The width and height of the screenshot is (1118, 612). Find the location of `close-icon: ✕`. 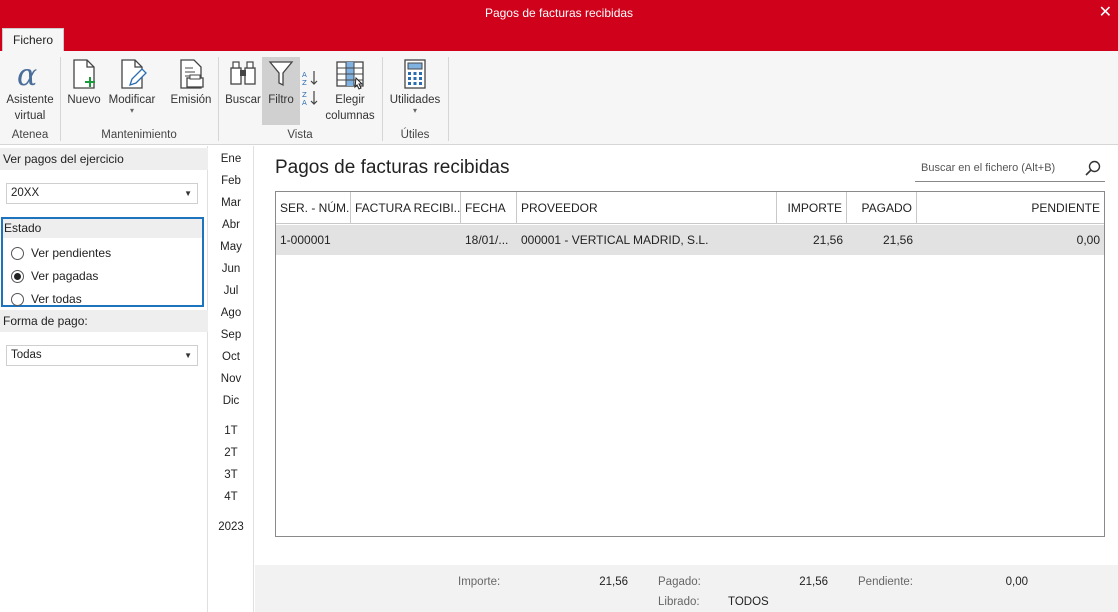

close-icon: ✕ is located at coordinates (1105, 12).